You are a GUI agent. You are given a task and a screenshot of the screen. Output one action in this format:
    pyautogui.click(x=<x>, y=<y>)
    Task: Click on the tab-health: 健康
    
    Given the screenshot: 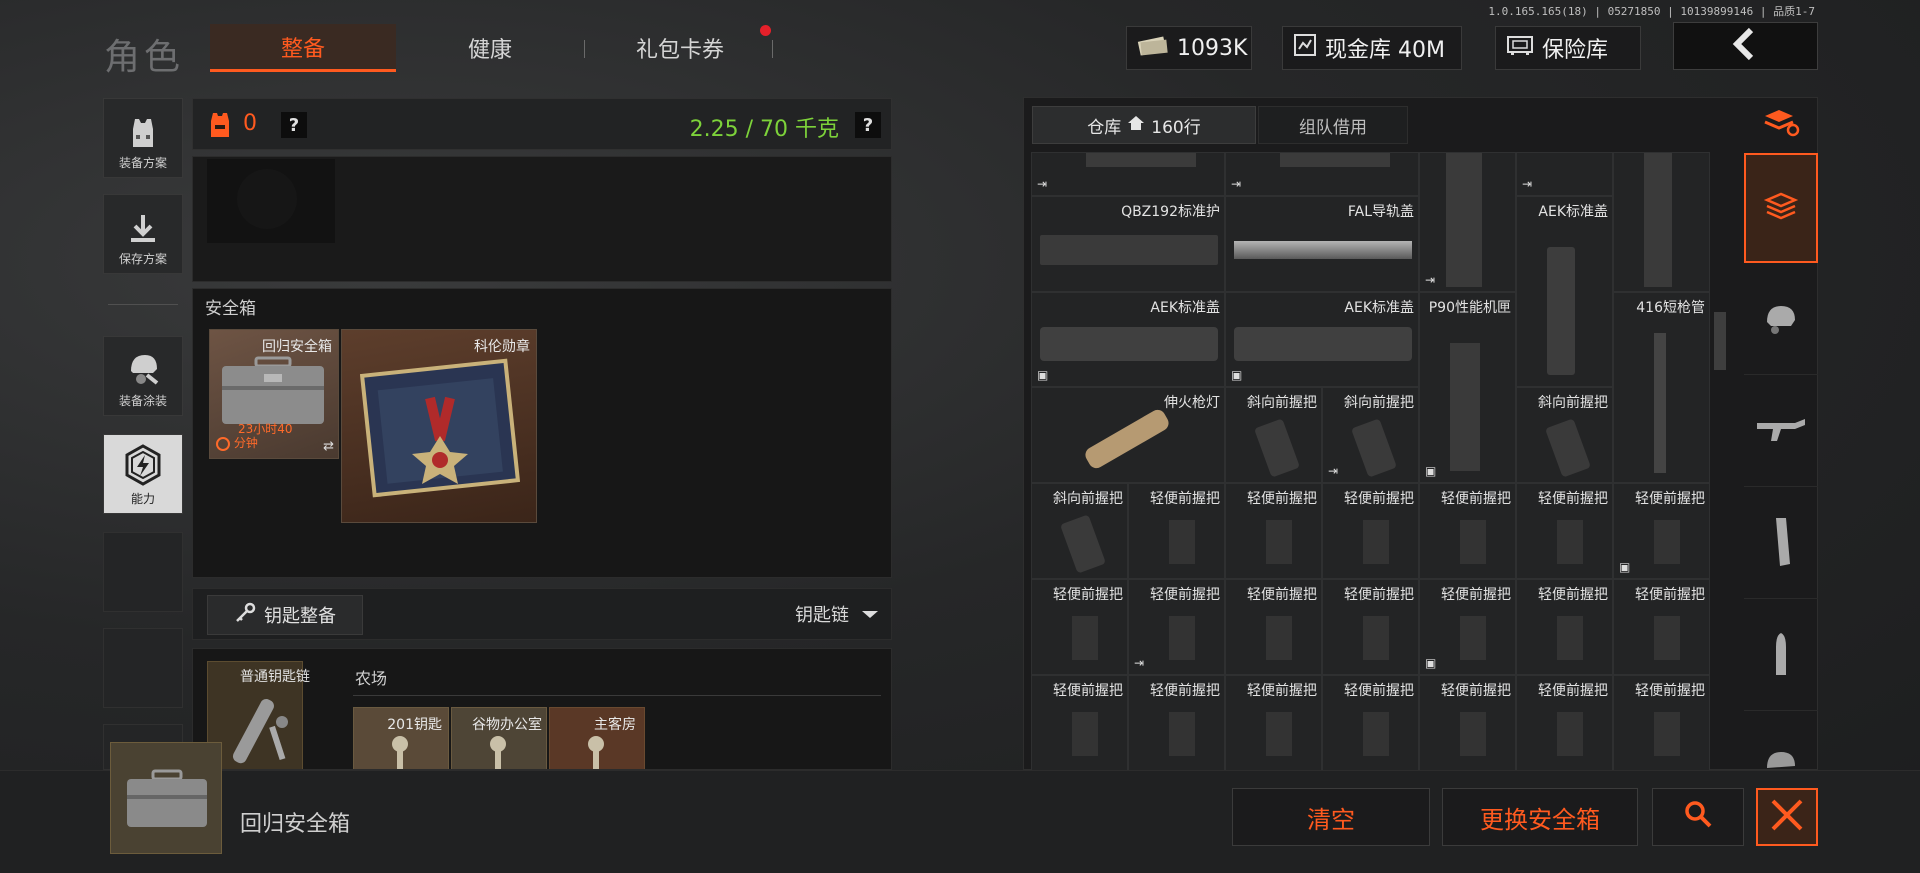 What is the action you would take?
    pyautogui.click(x=490, y=48)
    